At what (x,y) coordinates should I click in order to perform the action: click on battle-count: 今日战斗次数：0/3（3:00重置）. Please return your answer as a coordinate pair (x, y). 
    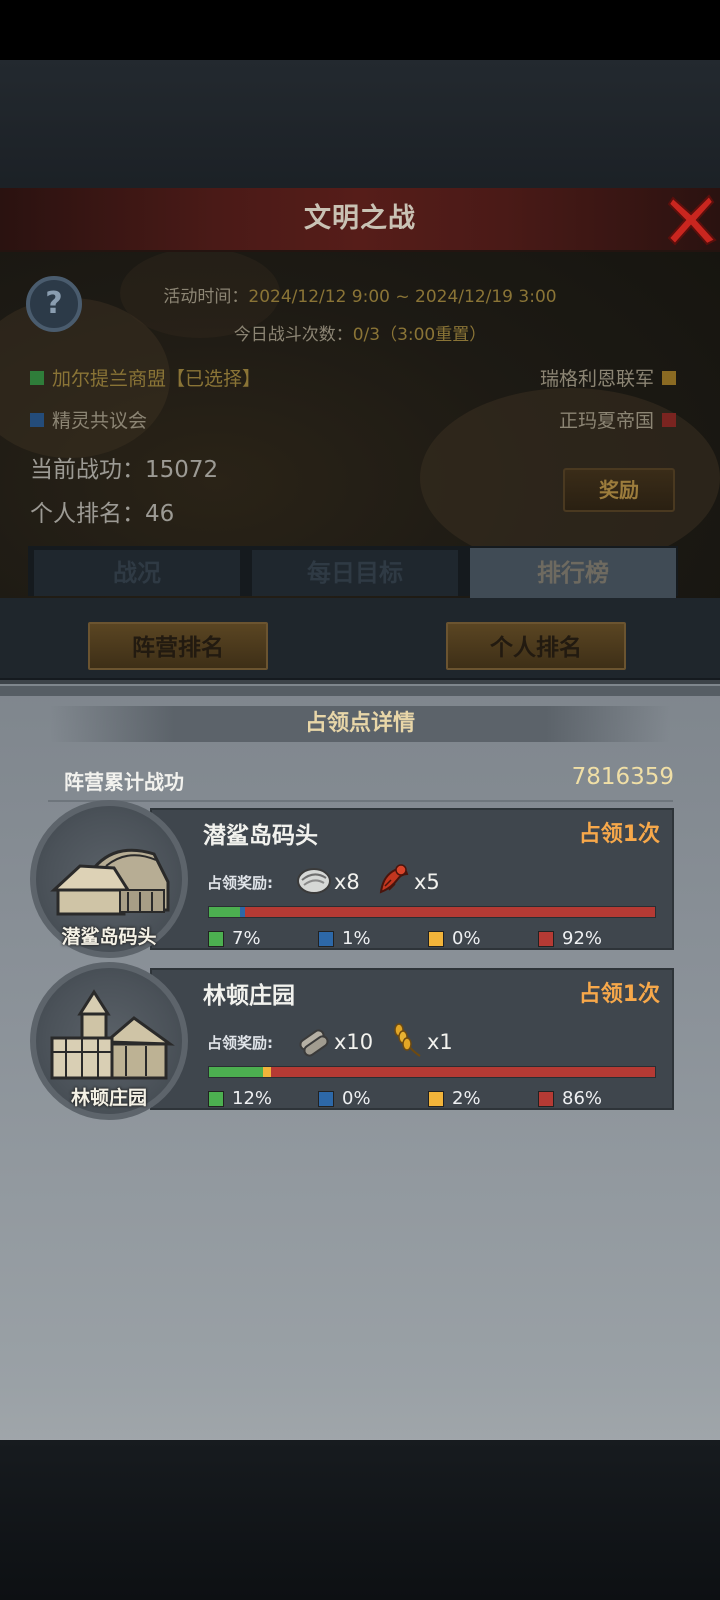
    Looking at the image, I should click on (360, 332).